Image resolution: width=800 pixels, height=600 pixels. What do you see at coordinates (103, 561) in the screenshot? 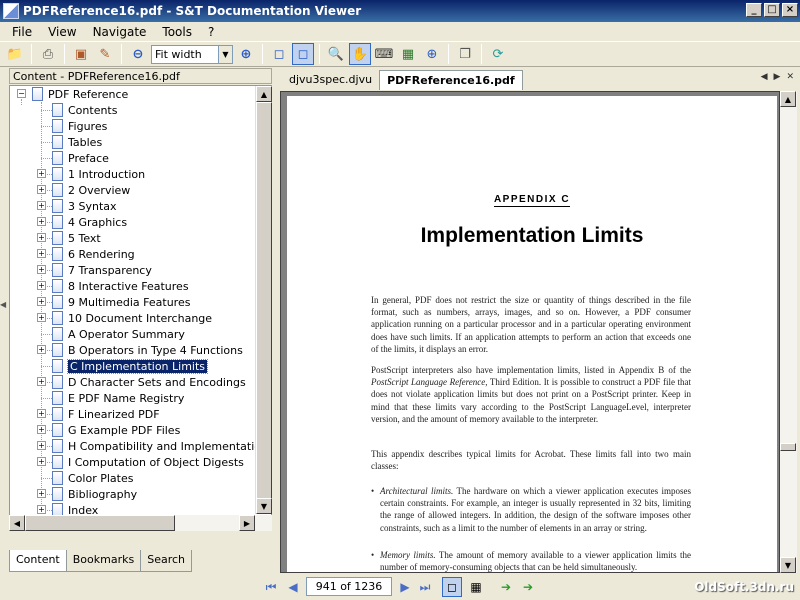
I see `tab-bookmarks: Bookmarks` at bounding box center [103, 561].